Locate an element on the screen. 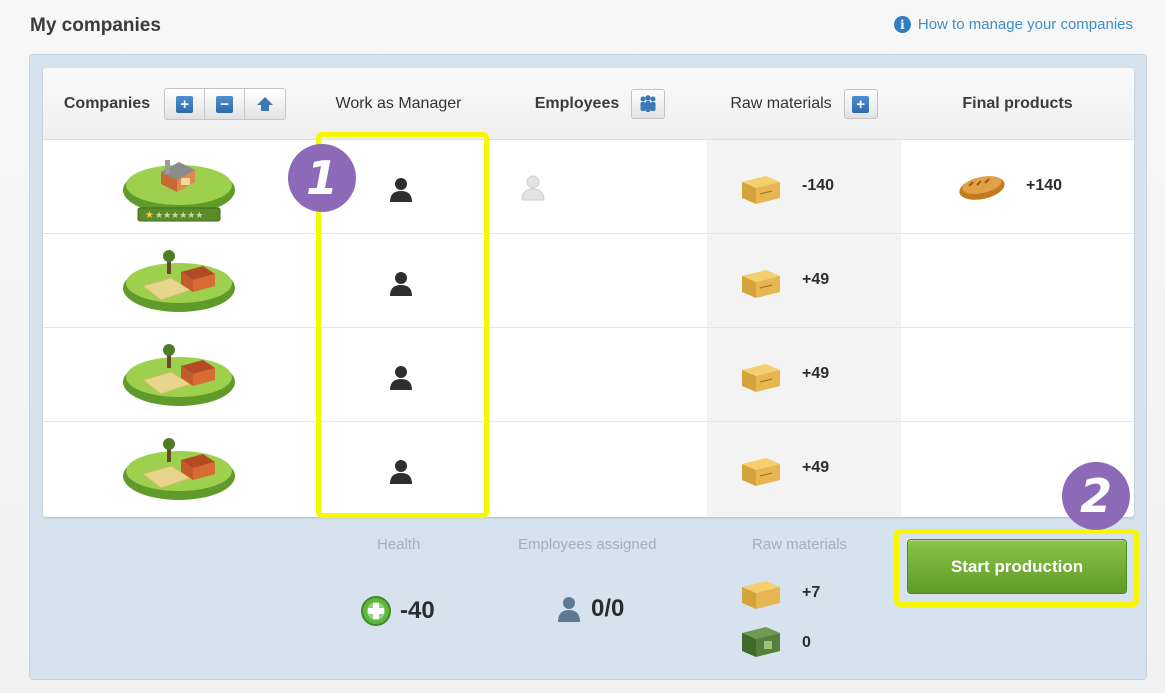  employee-slot-icon is located at coordinates (533, 188).